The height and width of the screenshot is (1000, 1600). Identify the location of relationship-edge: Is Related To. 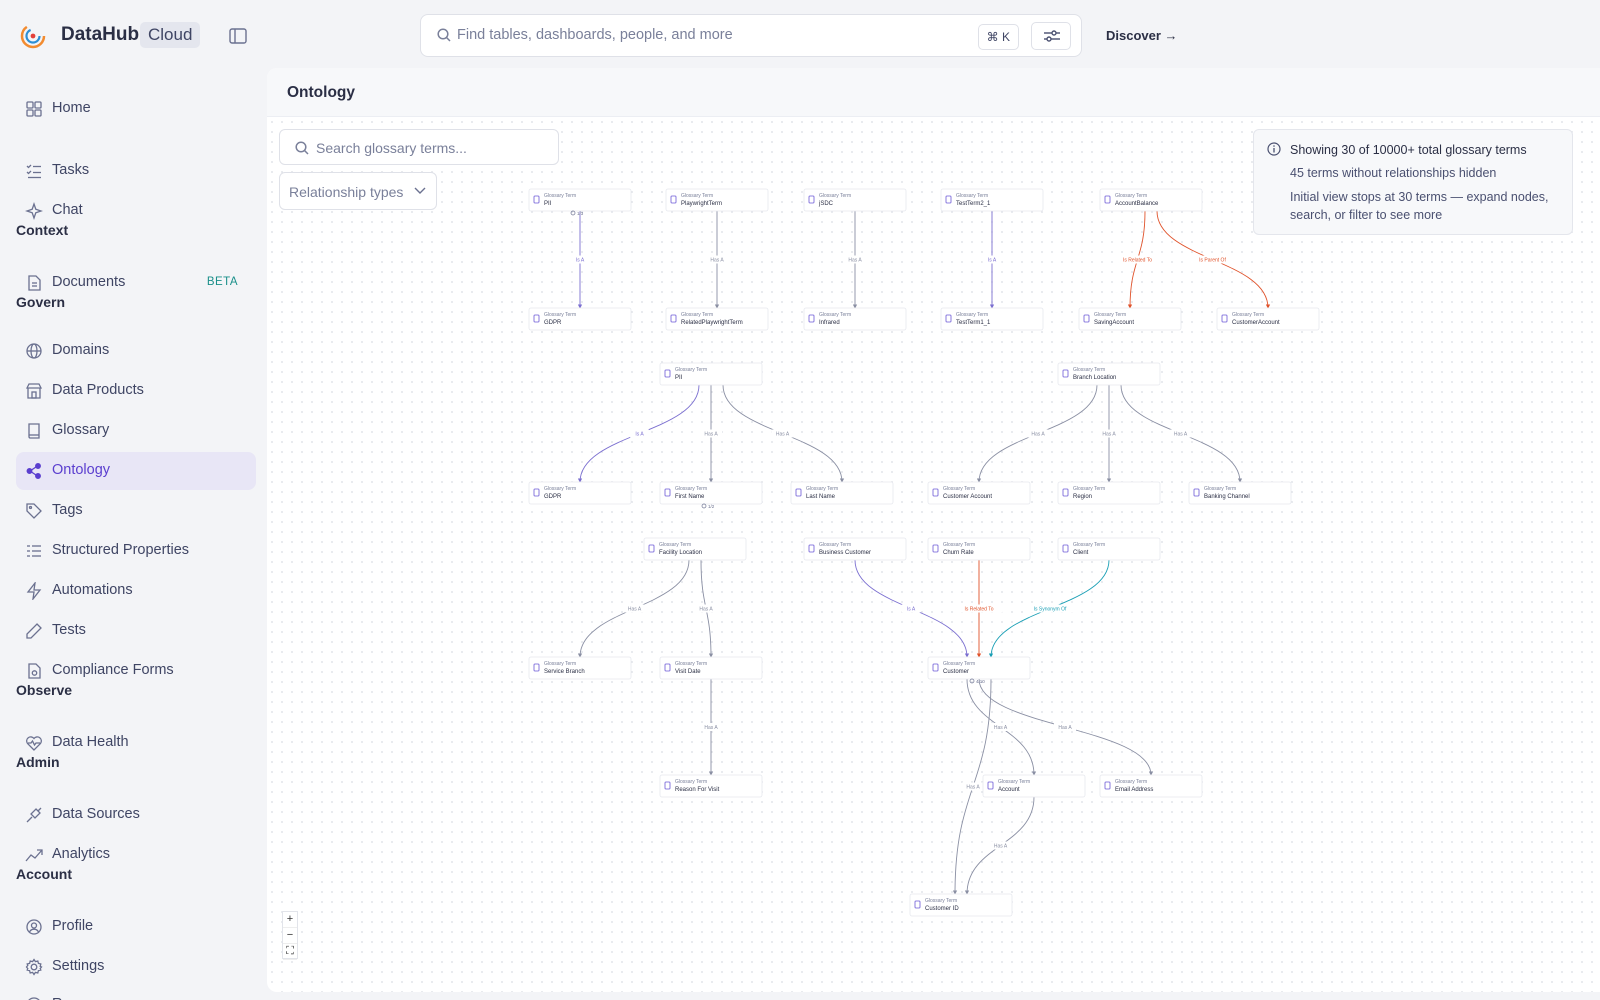
(1137, 259).